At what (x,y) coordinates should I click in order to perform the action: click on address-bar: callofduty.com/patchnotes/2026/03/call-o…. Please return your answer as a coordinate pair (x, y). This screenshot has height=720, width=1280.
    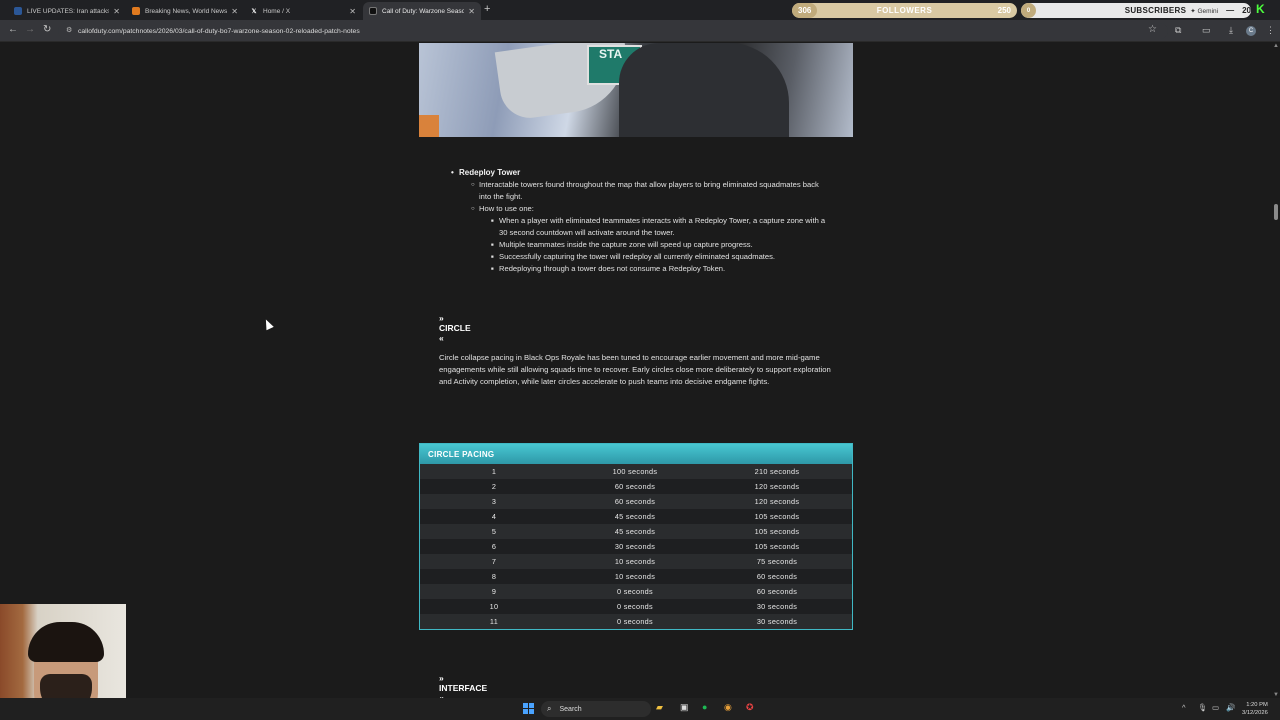
    Looking at the image, I should click on (613, 31).